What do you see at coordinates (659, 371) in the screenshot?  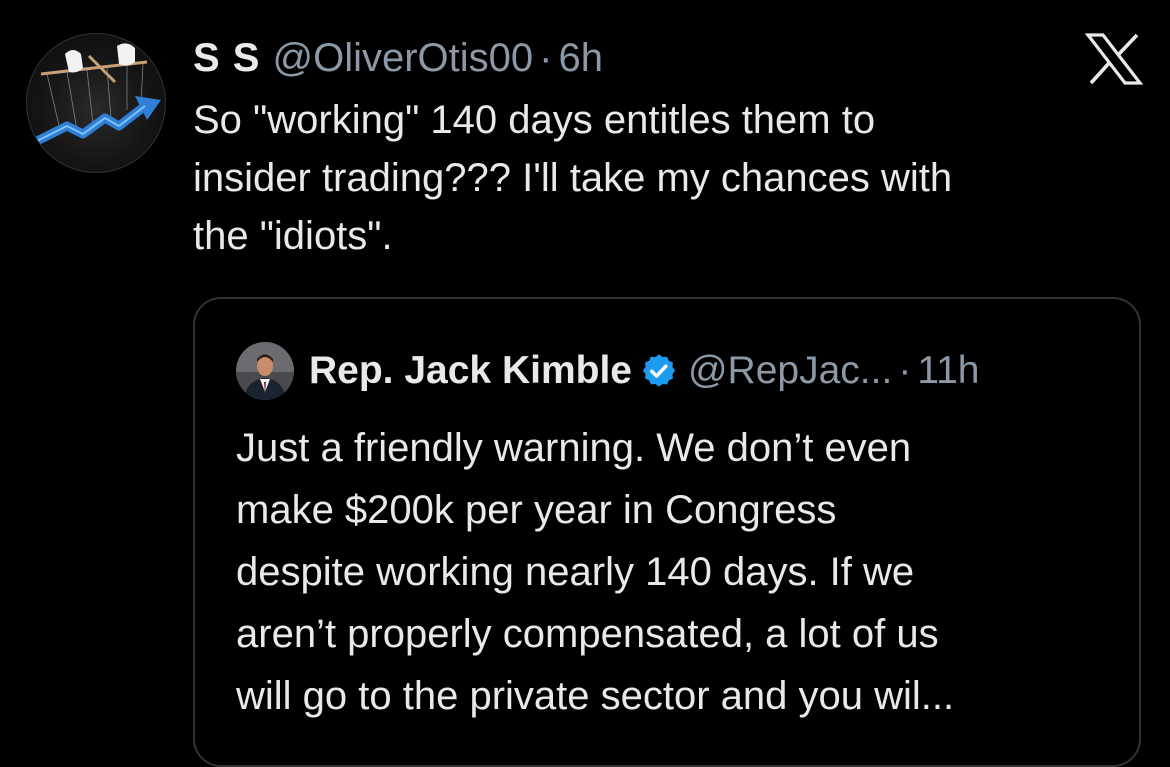 I see `verified-badge-icon` at bounding box center [659, 371].